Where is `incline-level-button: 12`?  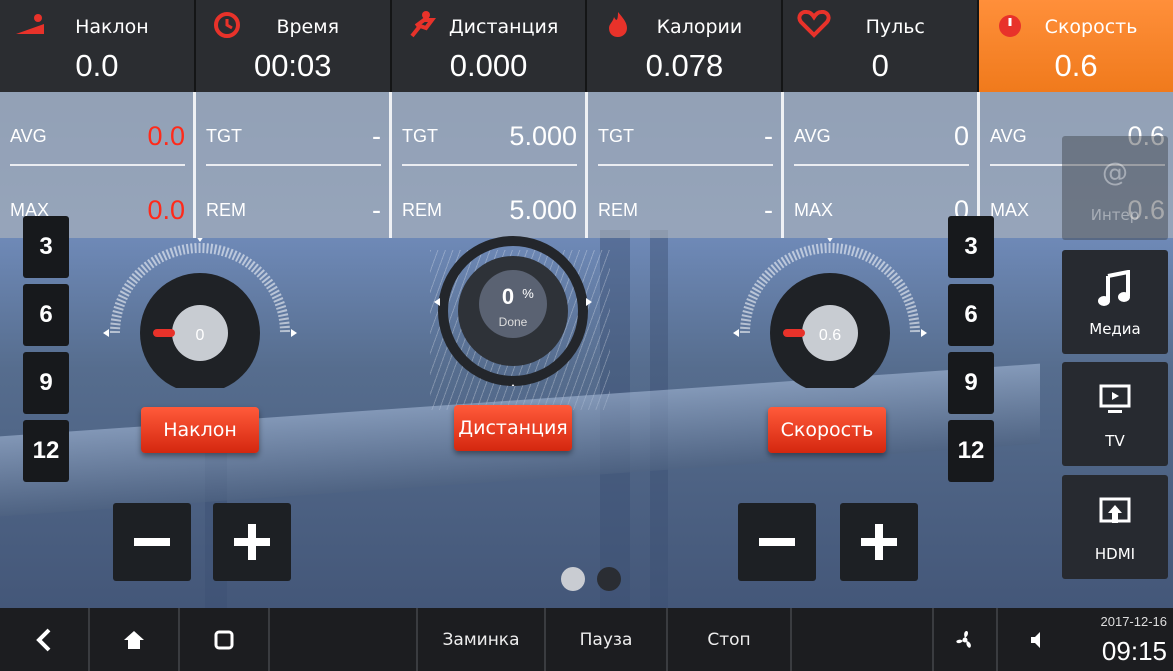 incline-level-button: 12 is located at coordinates (46, 451).